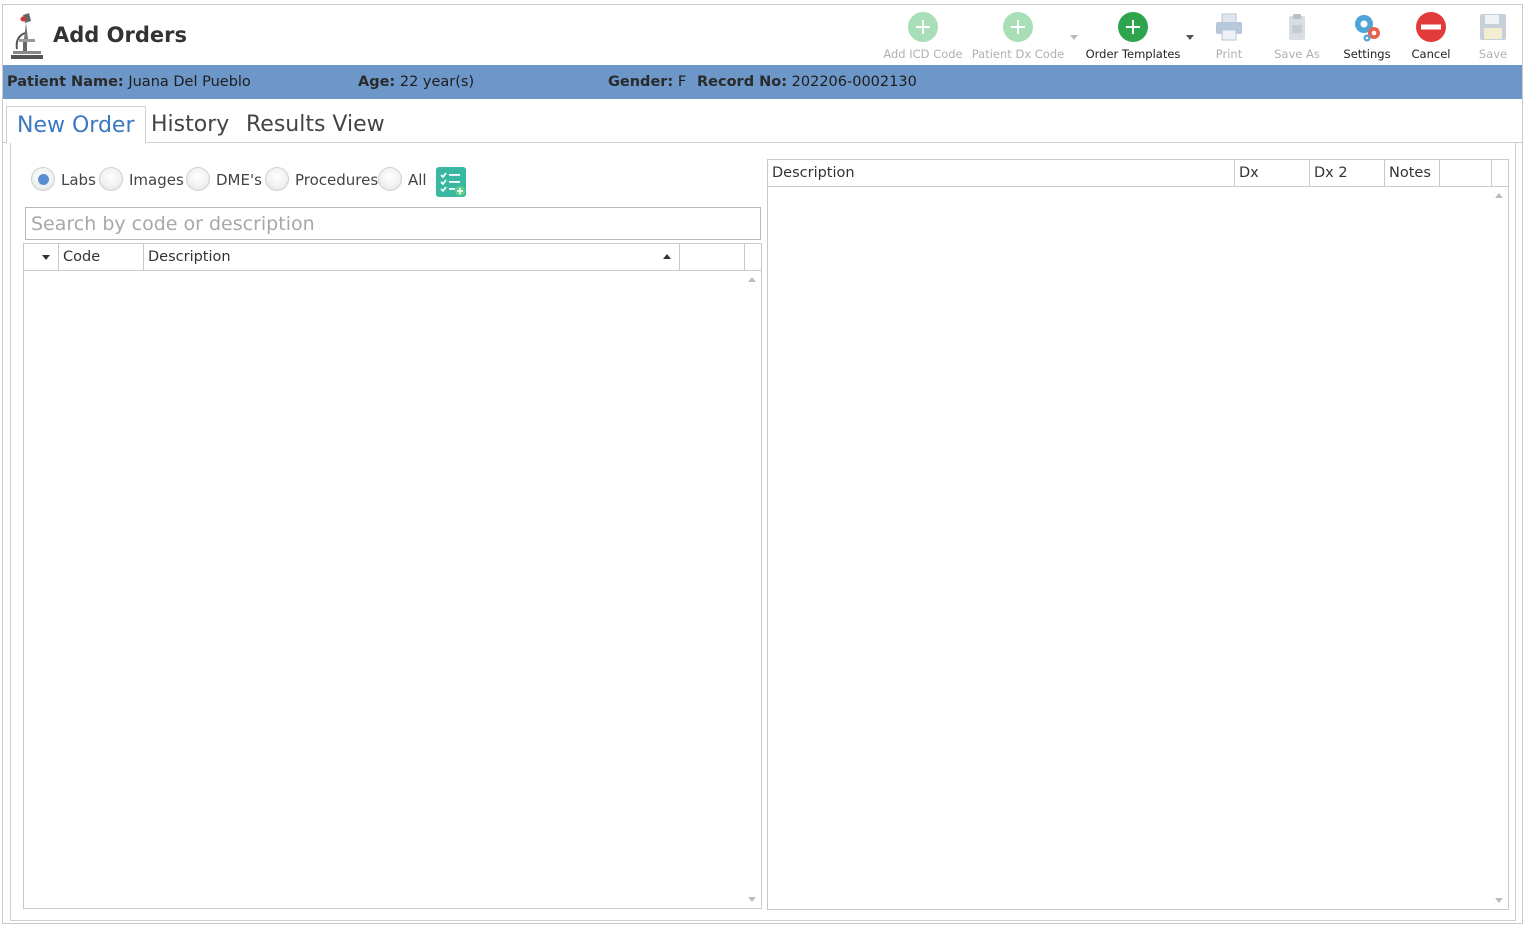 This screenshot has height=929, width=1526. Describe the element at coordinates (417, 180) in the screenshot. I see `radio-all-label: All` at that location.